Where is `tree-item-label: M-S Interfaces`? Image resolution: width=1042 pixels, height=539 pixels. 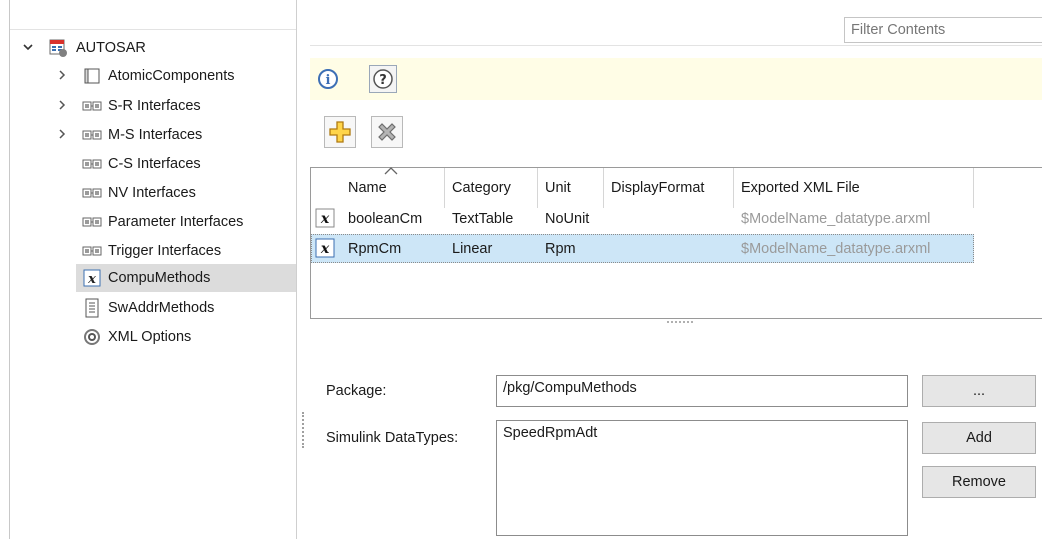 tree-item-label: M-S Interfaces is located at coordinates (155, 135).